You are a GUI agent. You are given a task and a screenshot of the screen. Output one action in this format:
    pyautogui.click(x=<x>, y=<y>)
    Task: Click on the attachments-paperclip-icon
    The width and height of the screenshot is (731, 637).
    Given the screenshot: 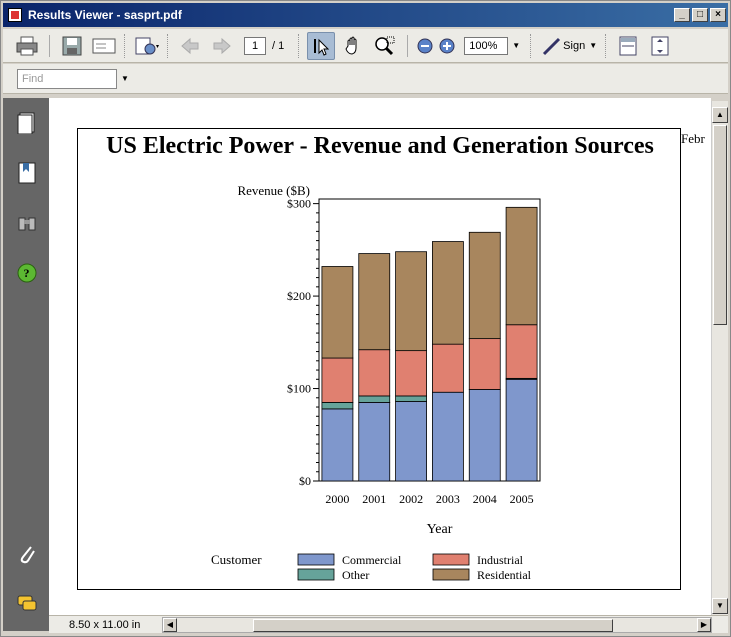 What is the action you would take?
    pyautogui.click(x=27, y=554)
    